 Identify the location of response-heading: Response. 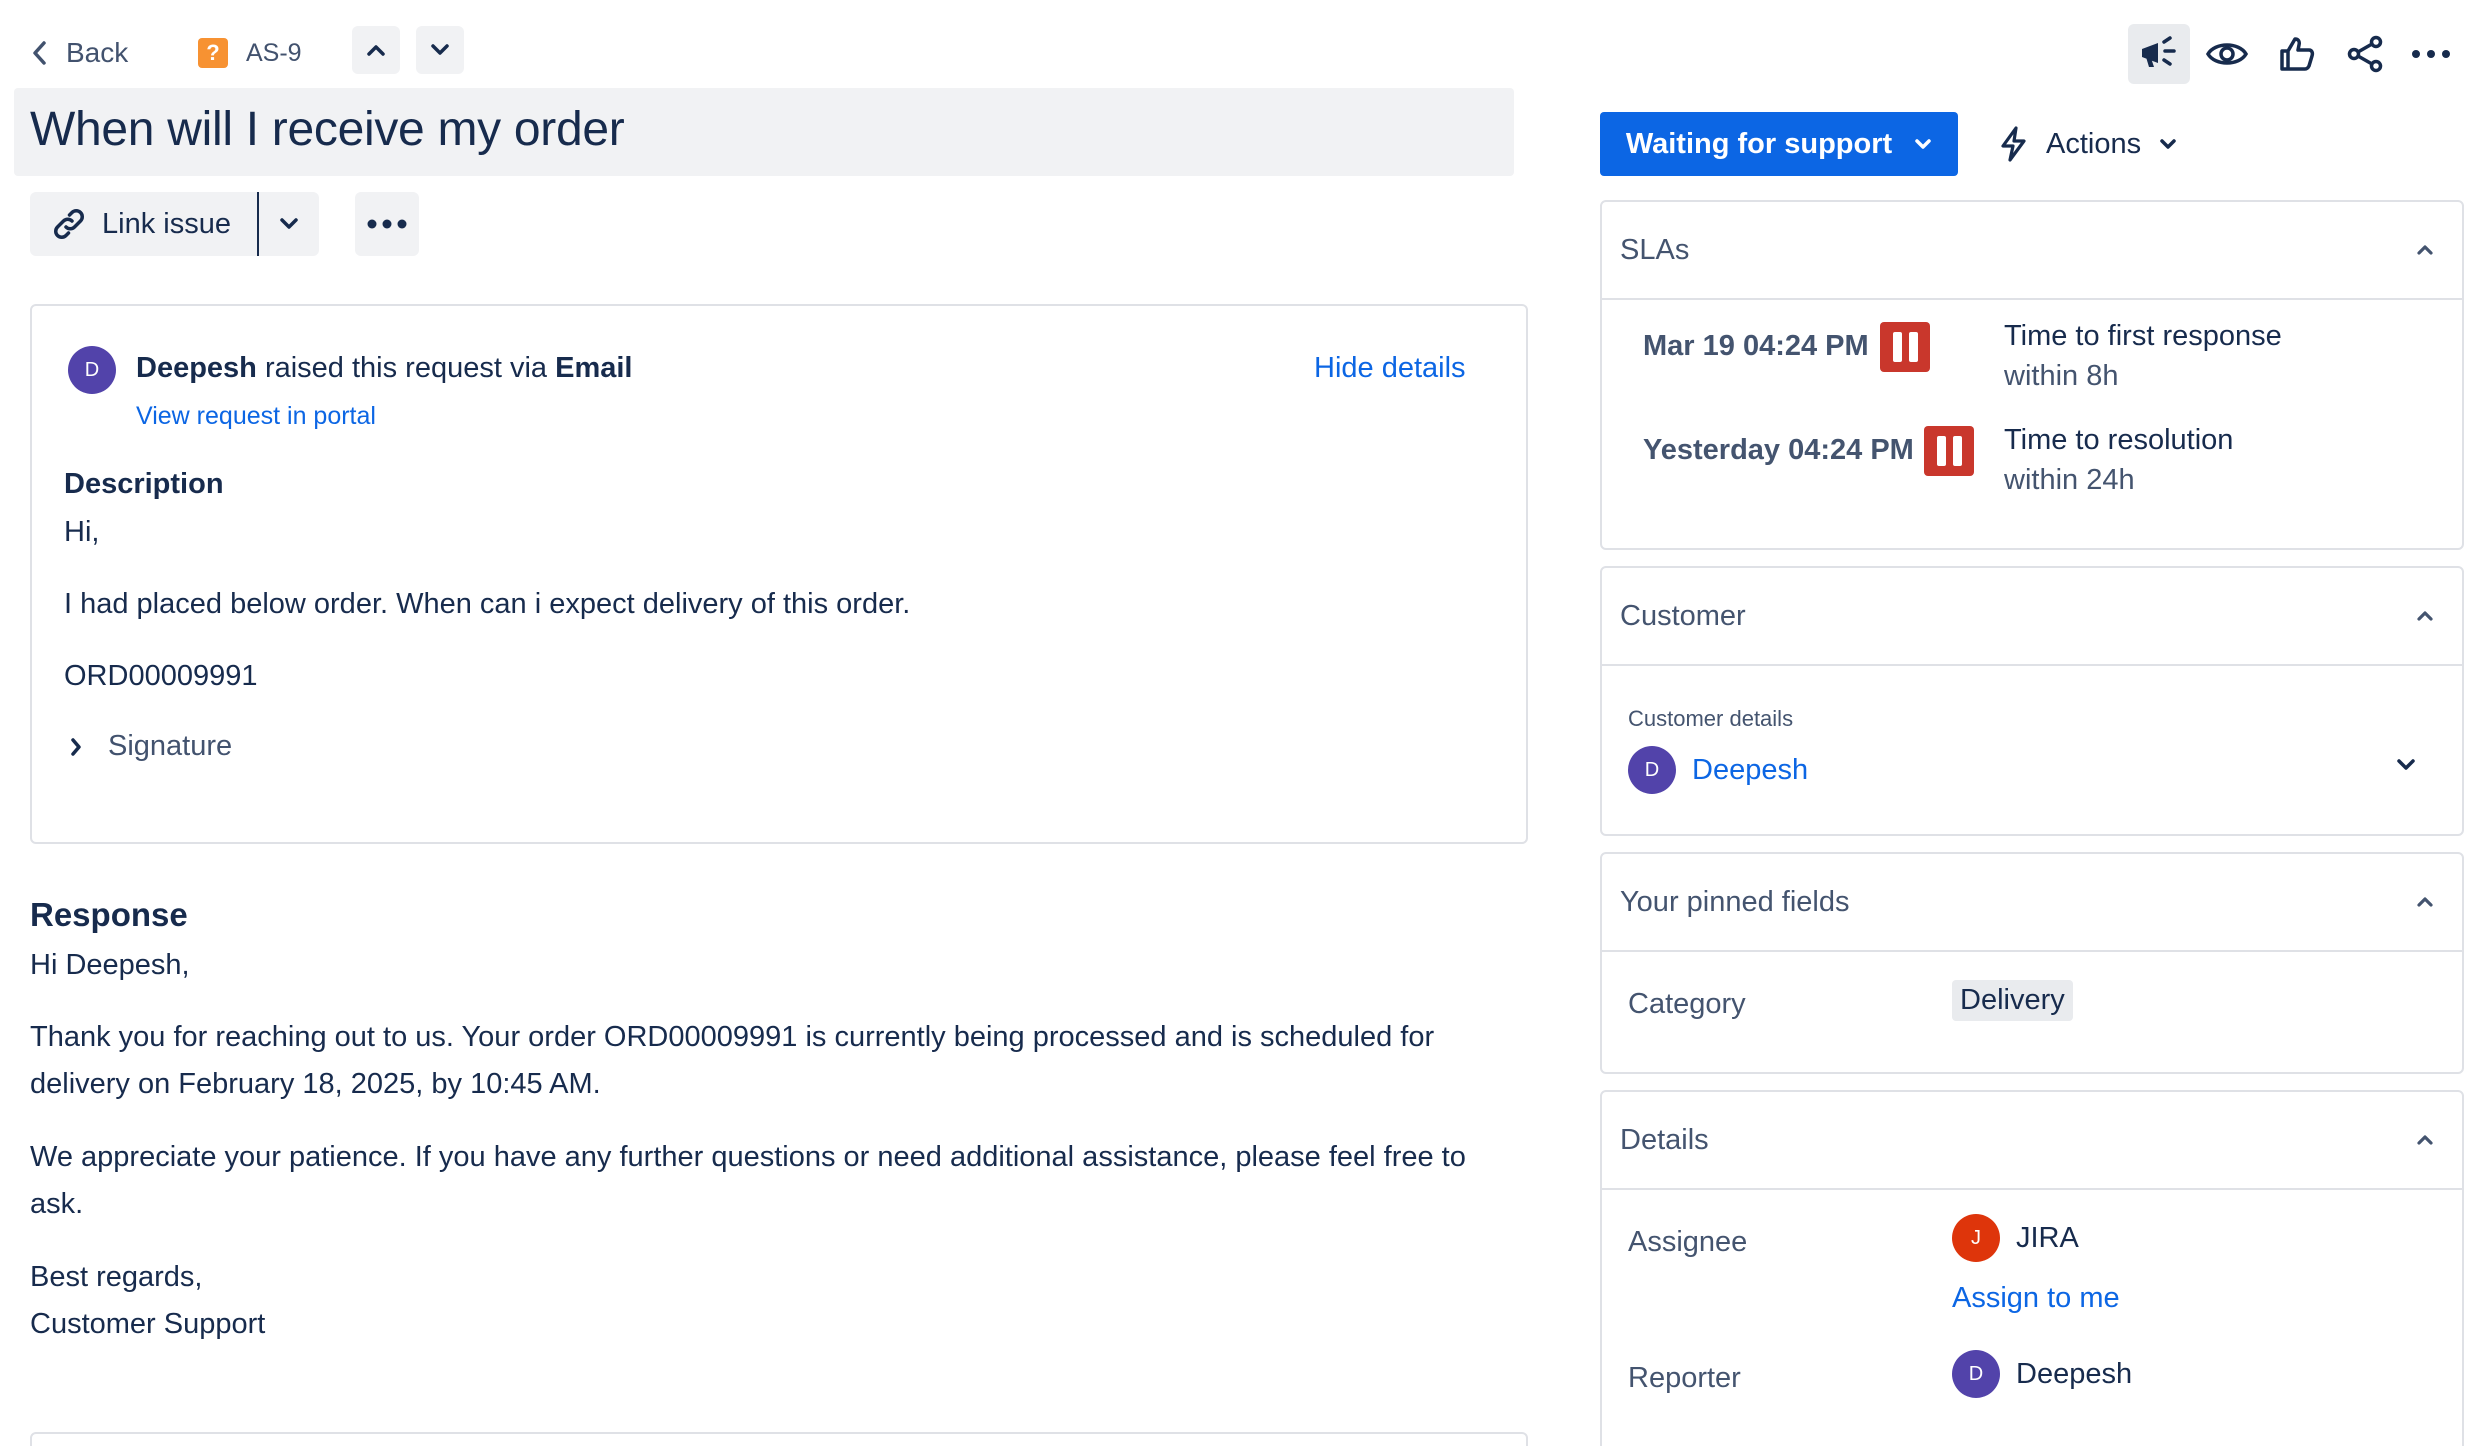
(109, 914).